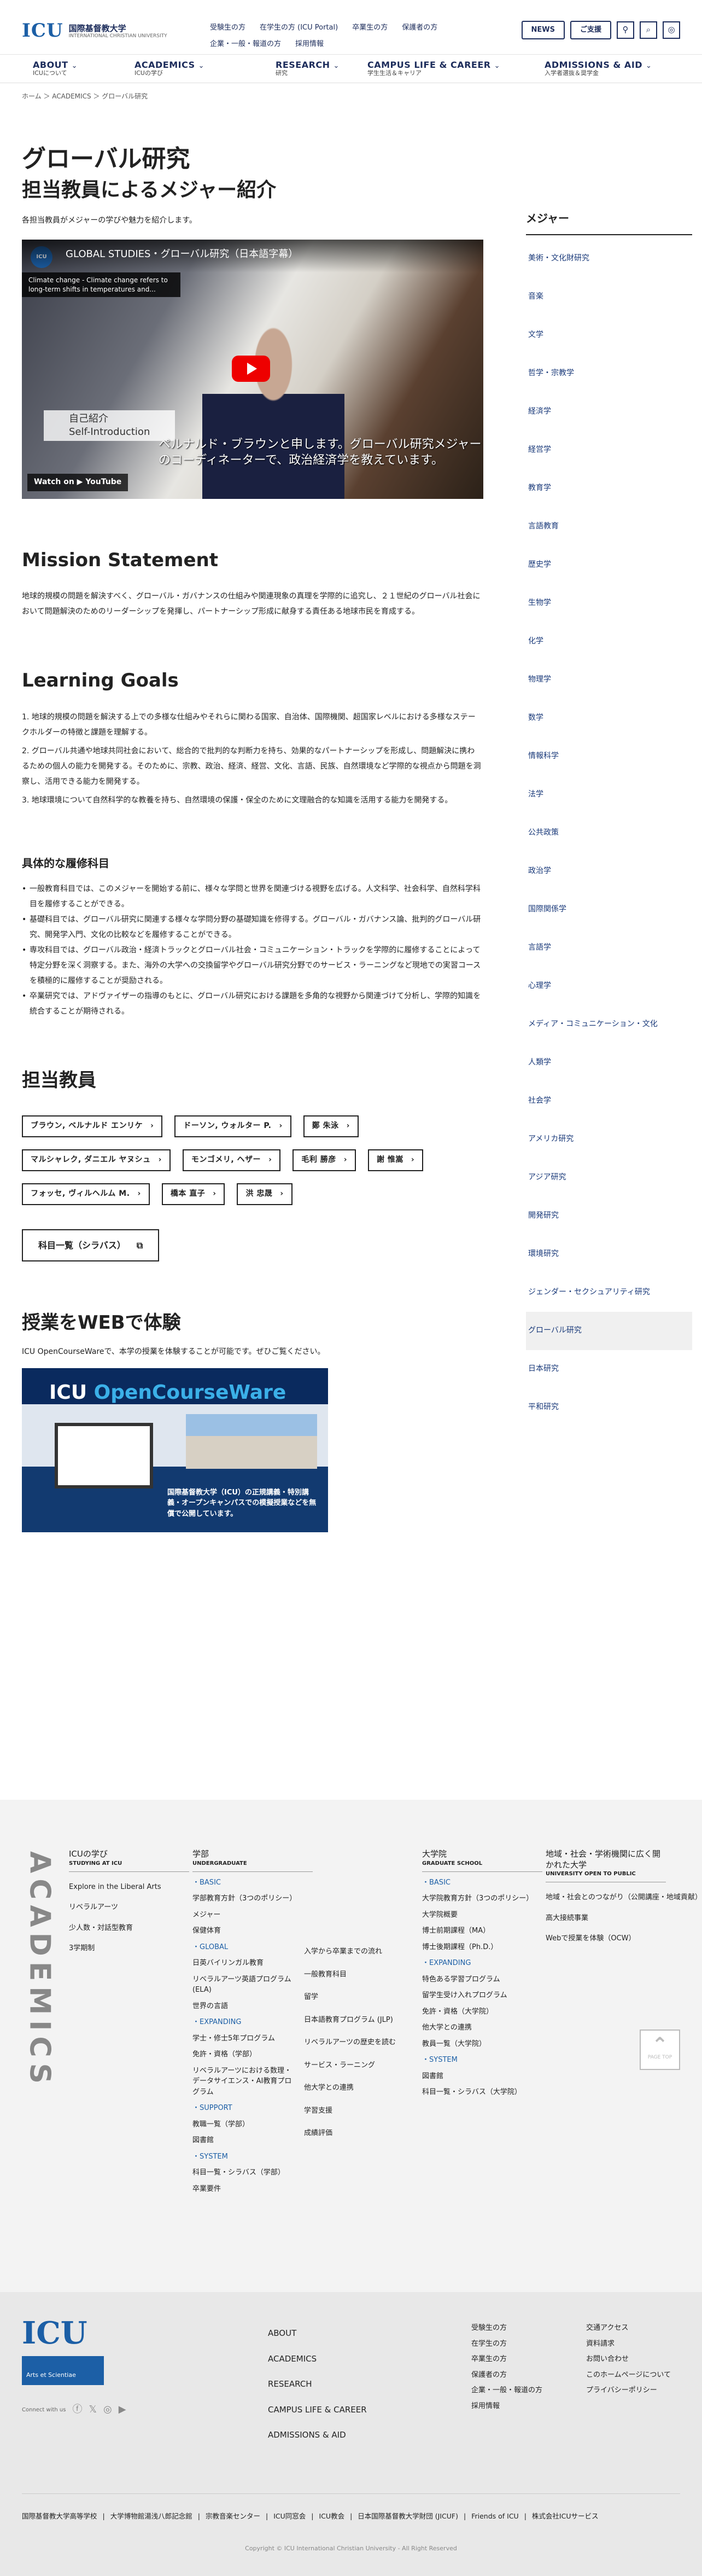  I want to click on footer-link: 教員一覧（大学院）, so click(476, 2044).